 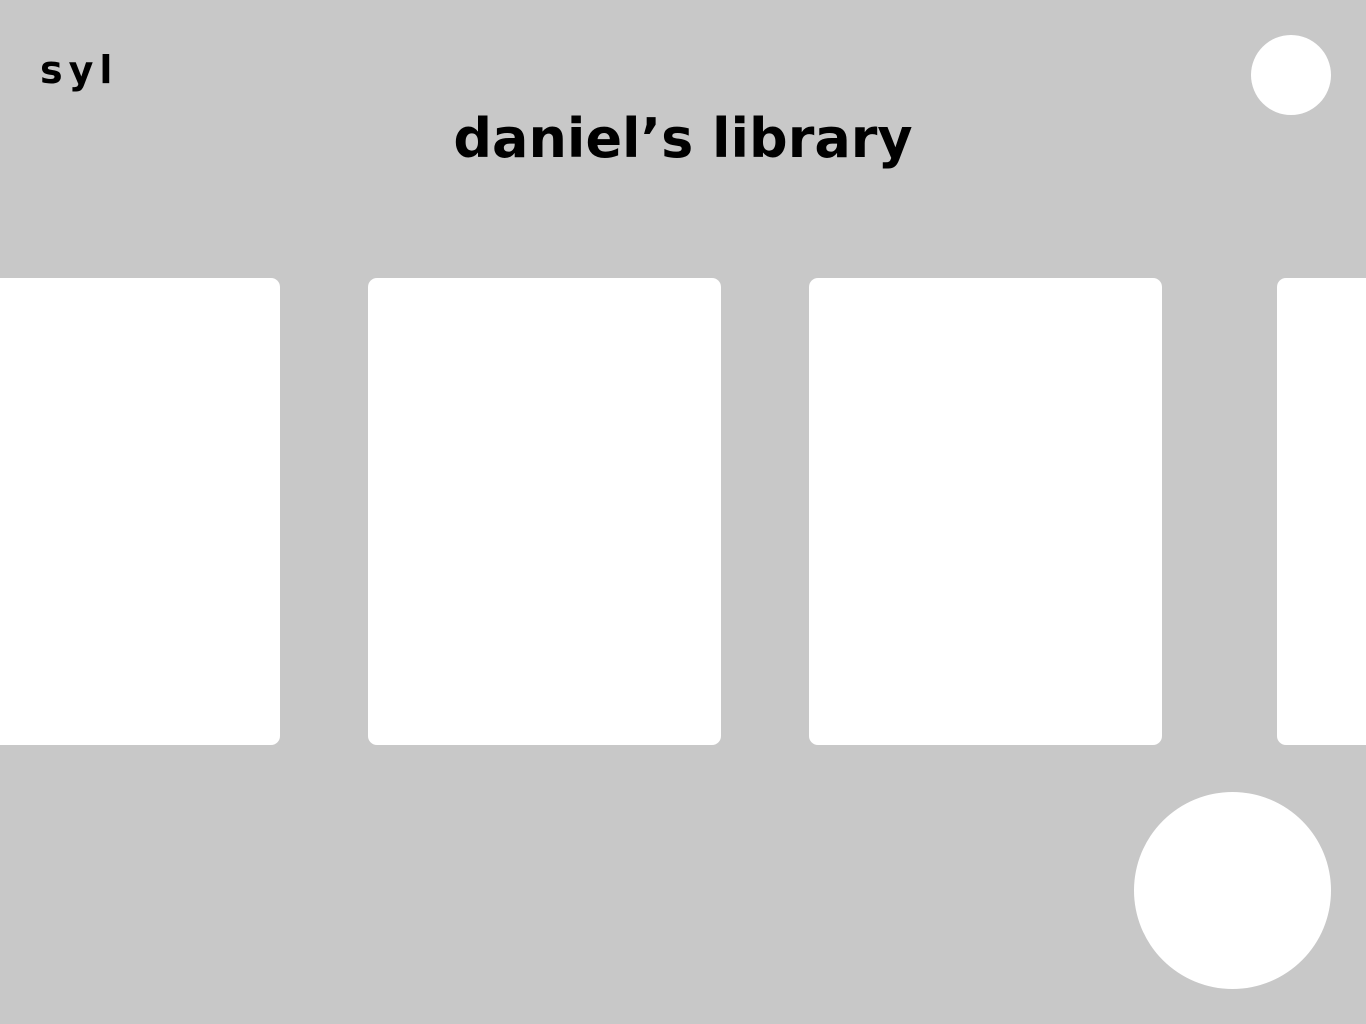 What do you see at coordinates (1232, 890) in the screenshot?
I see `add-book-button` at bounding box center [1232, 890].